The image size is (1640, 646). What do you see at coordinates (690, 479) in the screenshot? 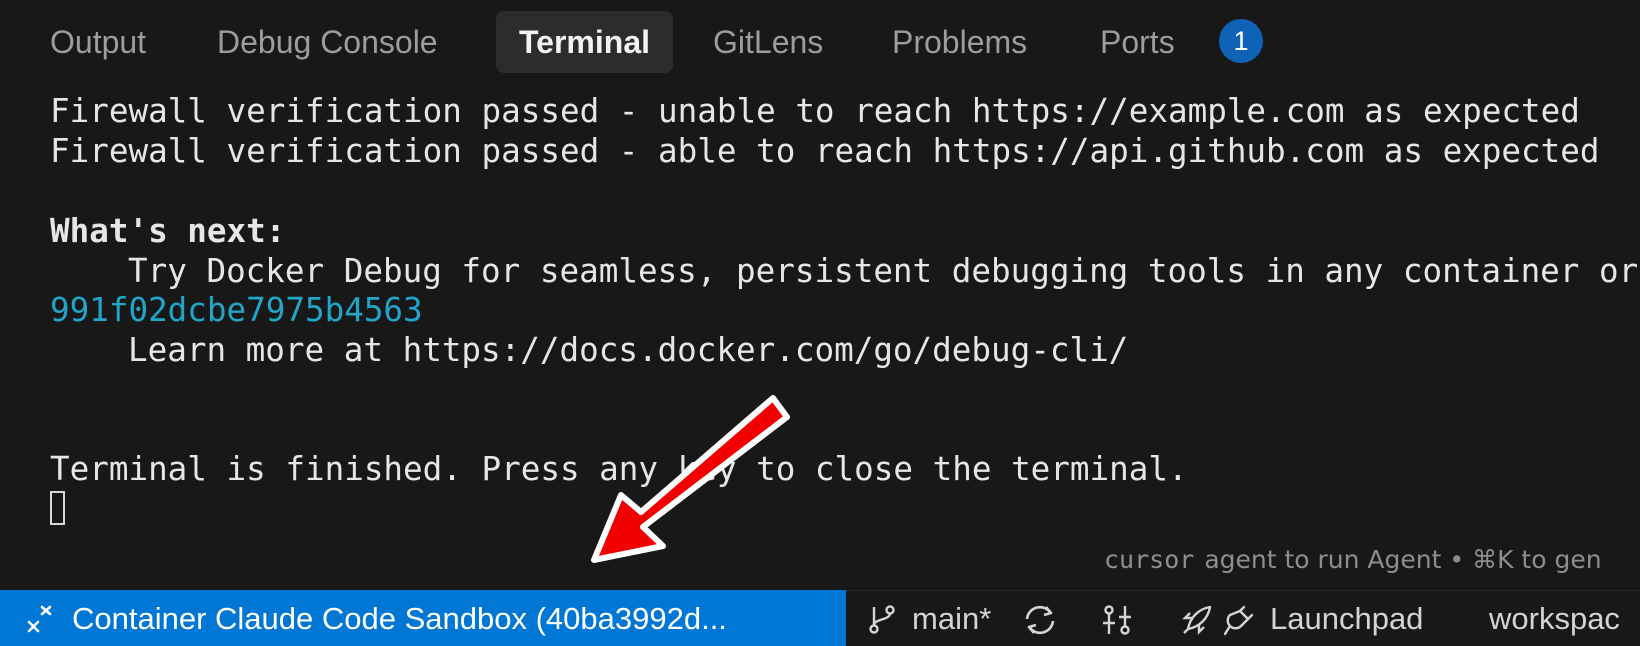
I see `red-arrow-annotation` at bounding box center [690, 479].